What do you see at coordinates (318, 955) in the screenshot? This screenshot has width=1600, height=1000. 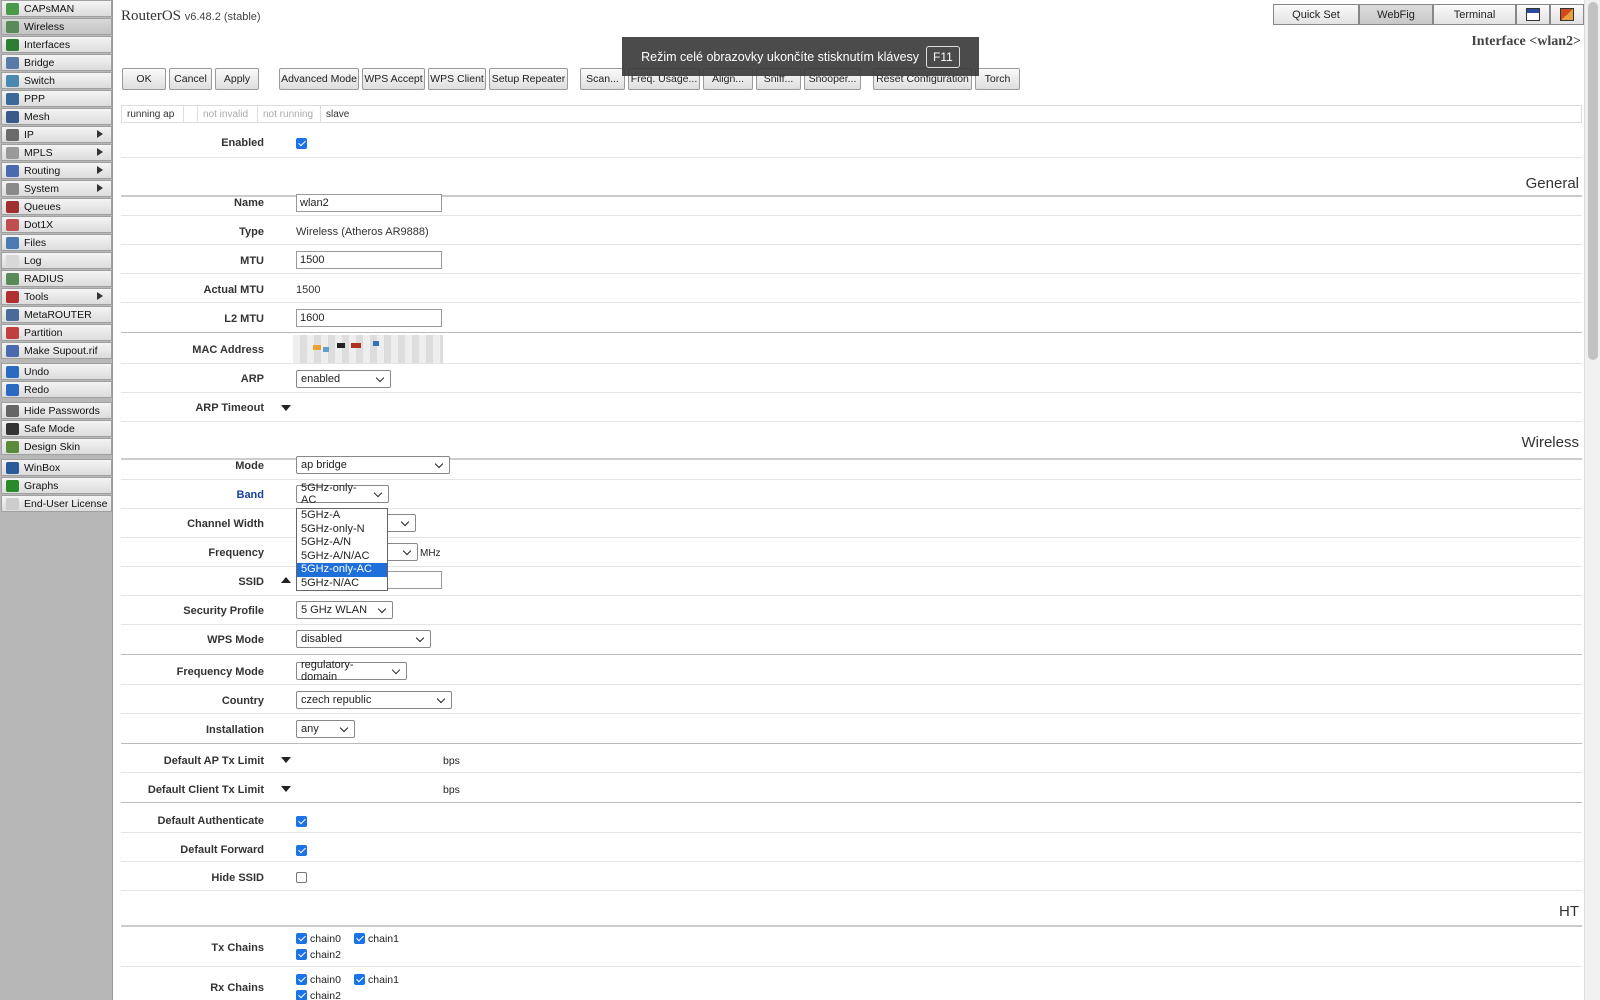 I see `tx-chain2: chain2` at bounding box center [318, 955].